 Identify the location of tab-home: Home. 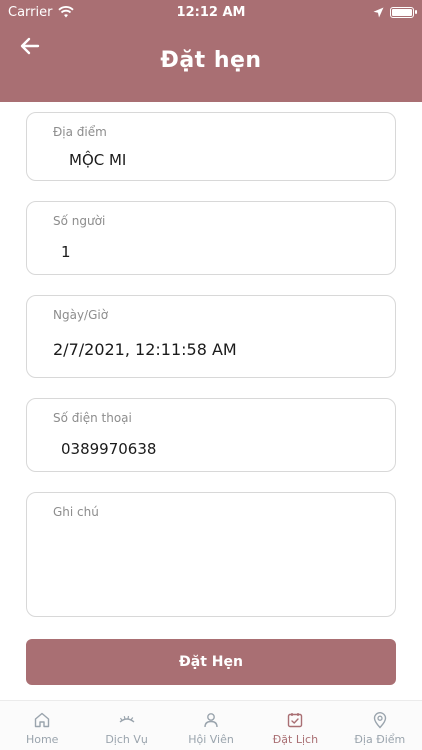
(42, 725).